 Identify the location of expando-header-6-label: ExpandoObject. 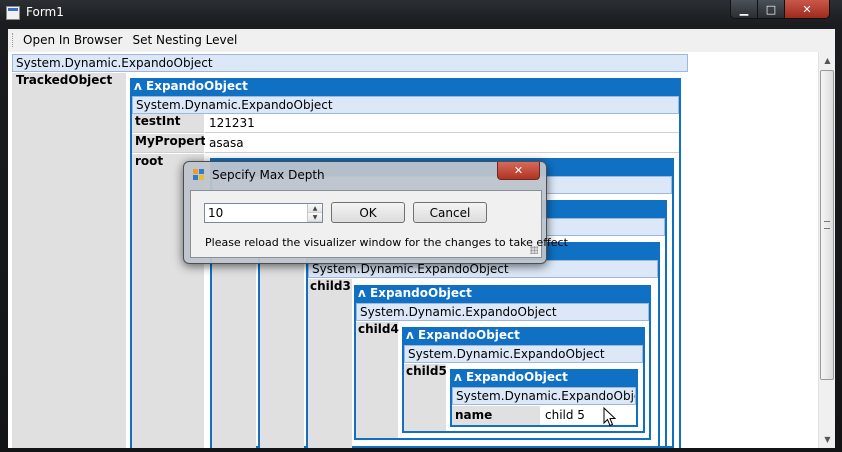
(517, 377).